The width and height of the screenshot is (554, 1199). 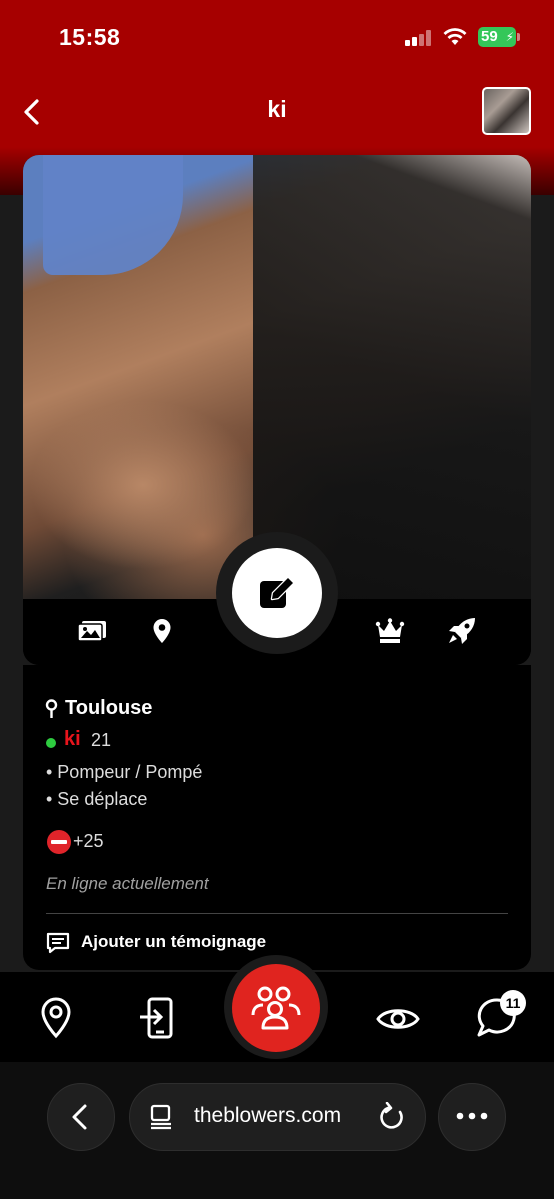 What do you see at coordinates (393, 1117) in the screenshot?
I see `reload-icon` at bounding box center [393, 1117].